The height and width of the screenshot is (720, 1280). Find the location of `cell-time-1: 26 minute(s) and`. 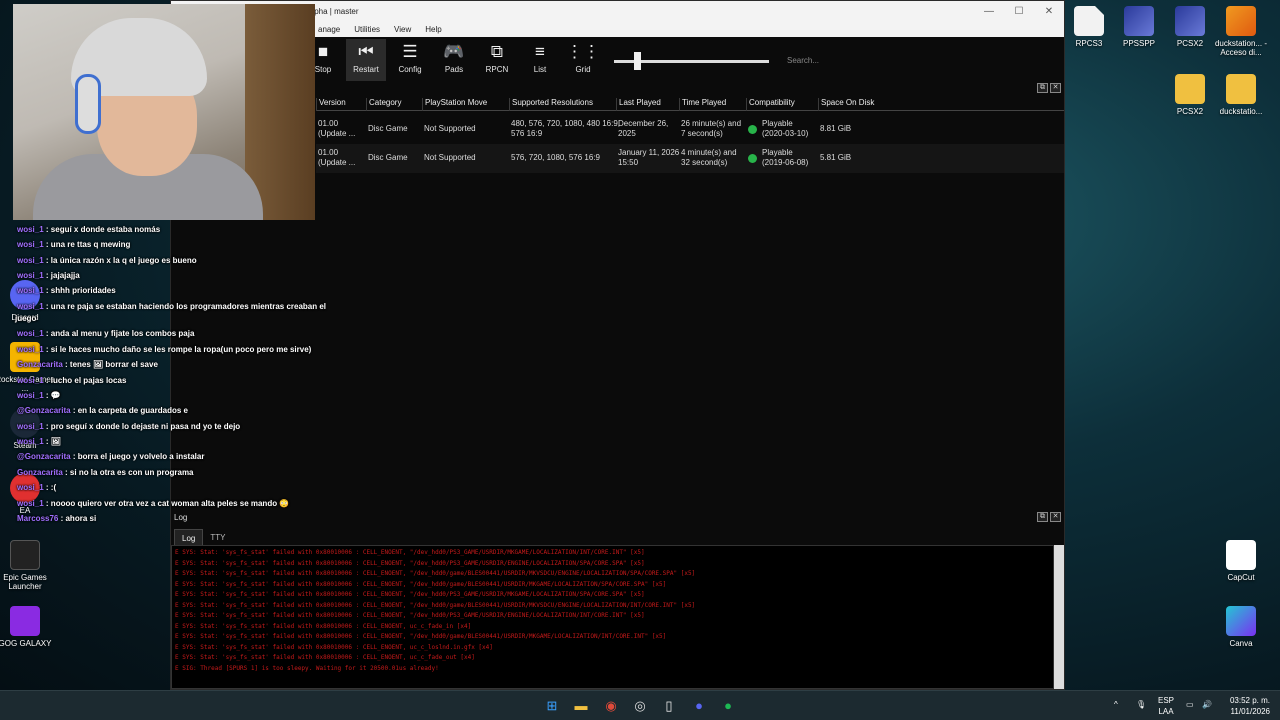

cell-time-1: 26 minute(s) and is located at coordinates (711, 123).